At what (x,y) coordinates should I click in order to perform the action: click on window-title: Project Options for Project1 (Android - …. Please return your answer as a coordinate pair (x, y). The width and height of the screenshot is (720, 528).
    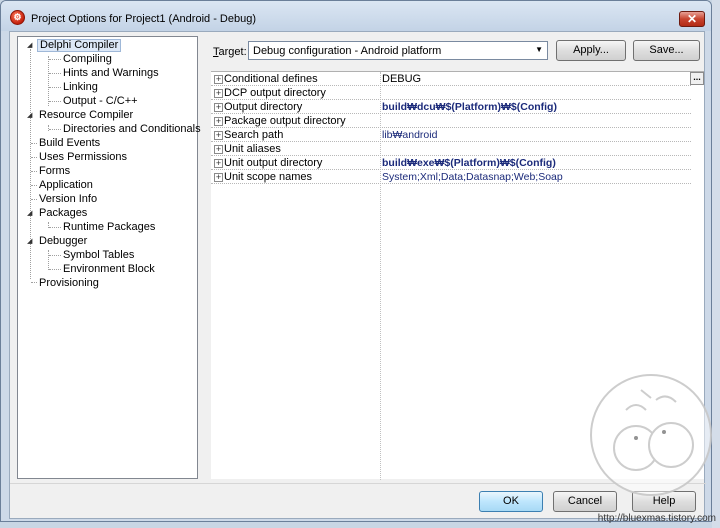
    Looking at the image, I should click on (143, 19).